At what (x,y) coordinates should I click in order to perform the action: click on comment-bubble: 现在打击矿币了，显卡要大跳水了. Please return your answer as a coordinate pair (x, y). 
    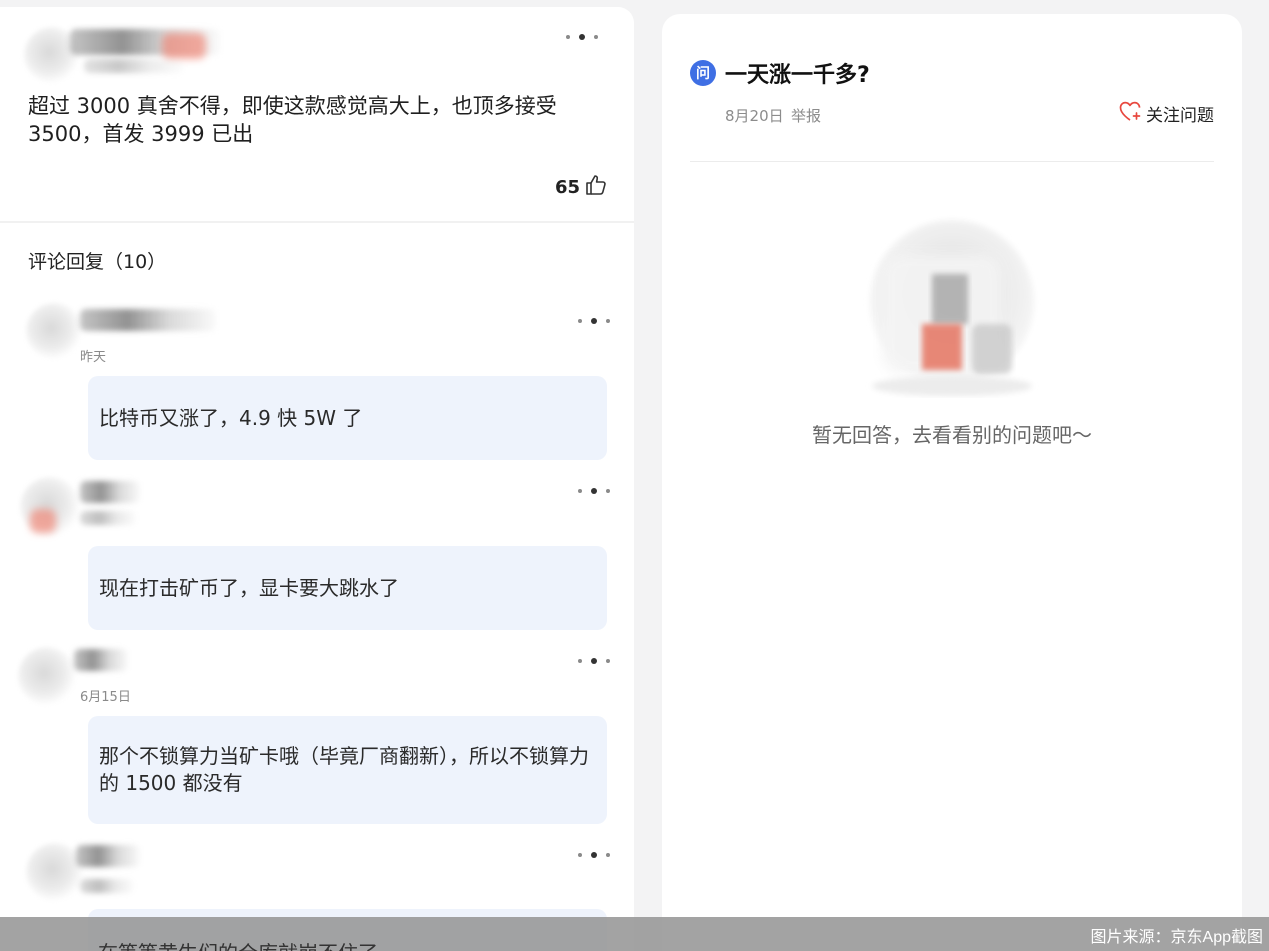
    Looking at the image, I should click on (347, 588).